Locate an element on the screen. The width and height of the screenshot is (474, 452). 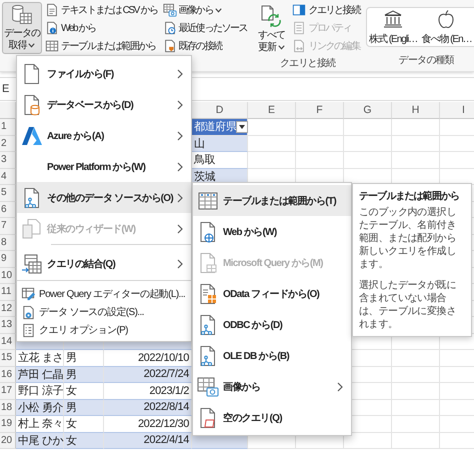
row-header: 7 is located at coordinates (8, 226).